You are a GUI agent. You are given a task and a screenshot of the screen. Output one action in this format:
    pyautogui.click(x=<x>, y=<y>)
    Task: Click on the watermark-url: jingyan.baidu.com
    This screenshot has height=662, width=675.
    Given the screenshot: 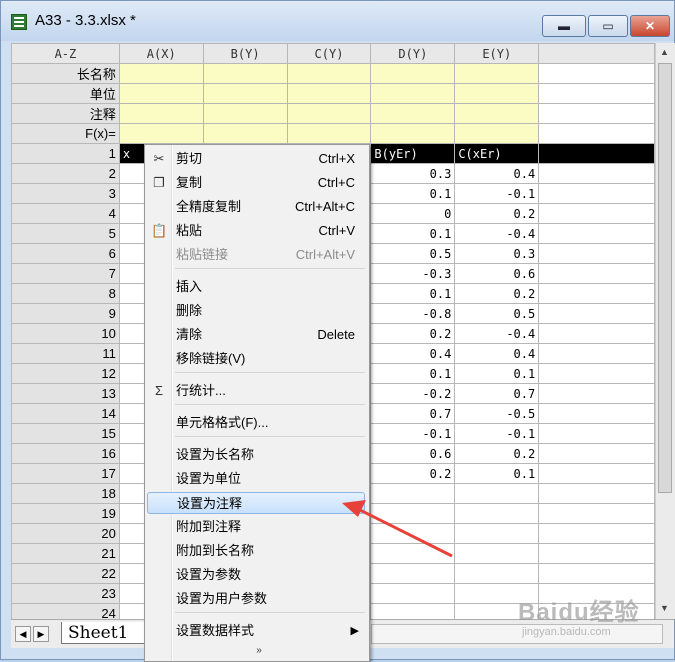 What is the action you would take?
    pyautogui.click(x=566, y=632)
    